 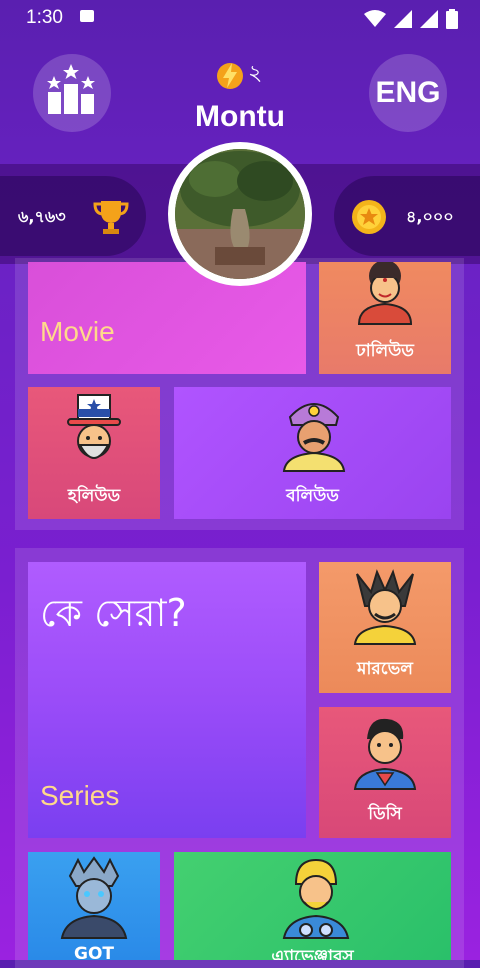 I want to click on got-label: GOT, so click(x=93, y=952).